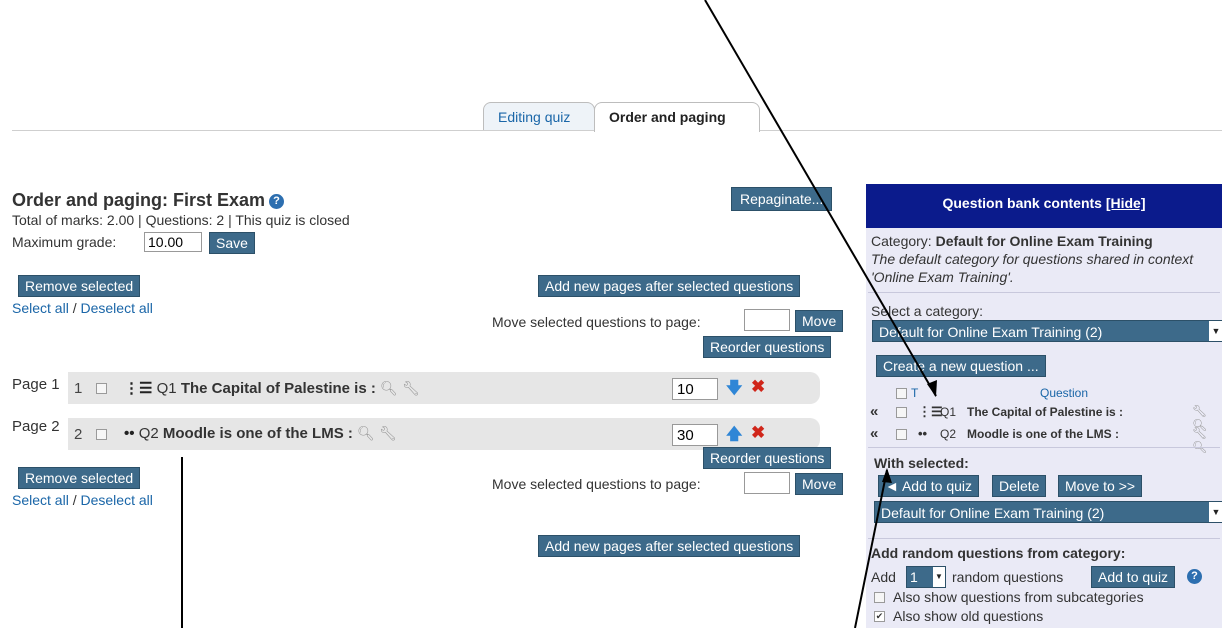 The width and height of the screenshot is (1222, 628). Describe the element at coordinates (819, 321) in the screenshot. I see `move-button-top: Move` at that location.